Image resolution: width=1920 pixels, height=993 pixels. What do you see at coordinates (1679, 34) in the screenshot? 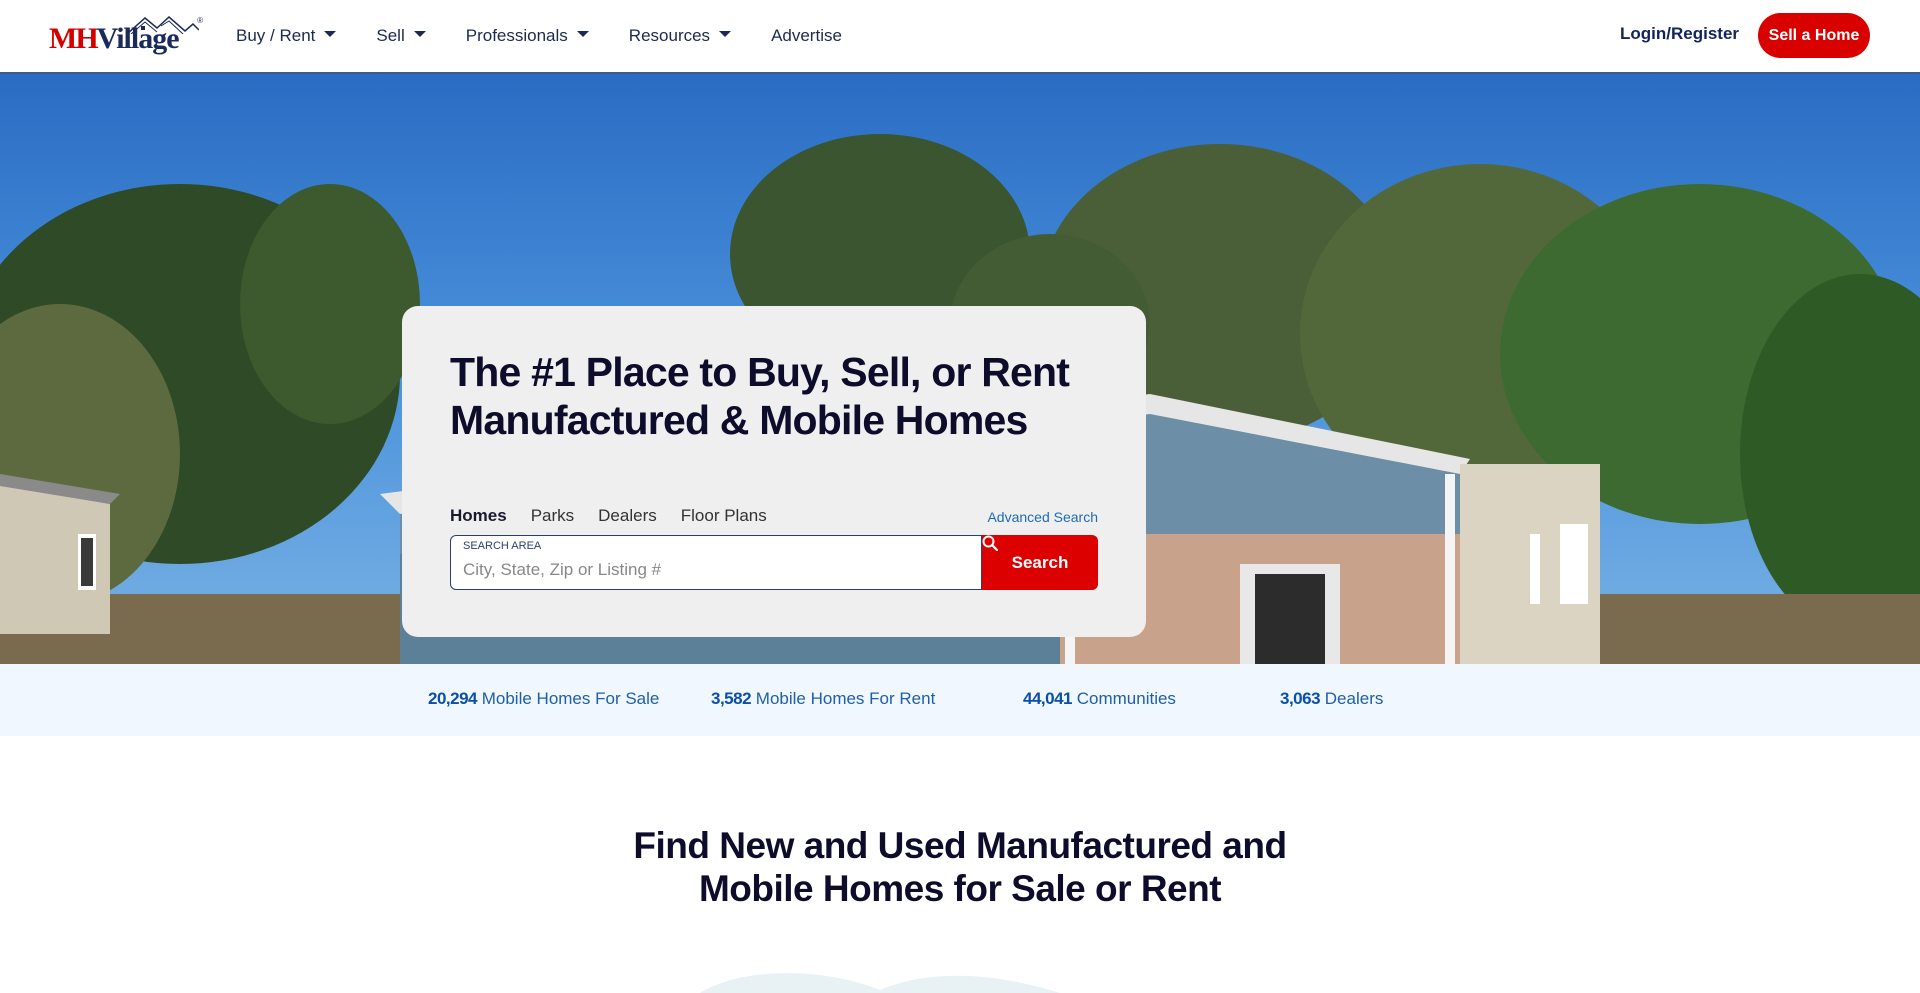
I see `login-register-link: Login/Register` at bounding box center [1679, 34].